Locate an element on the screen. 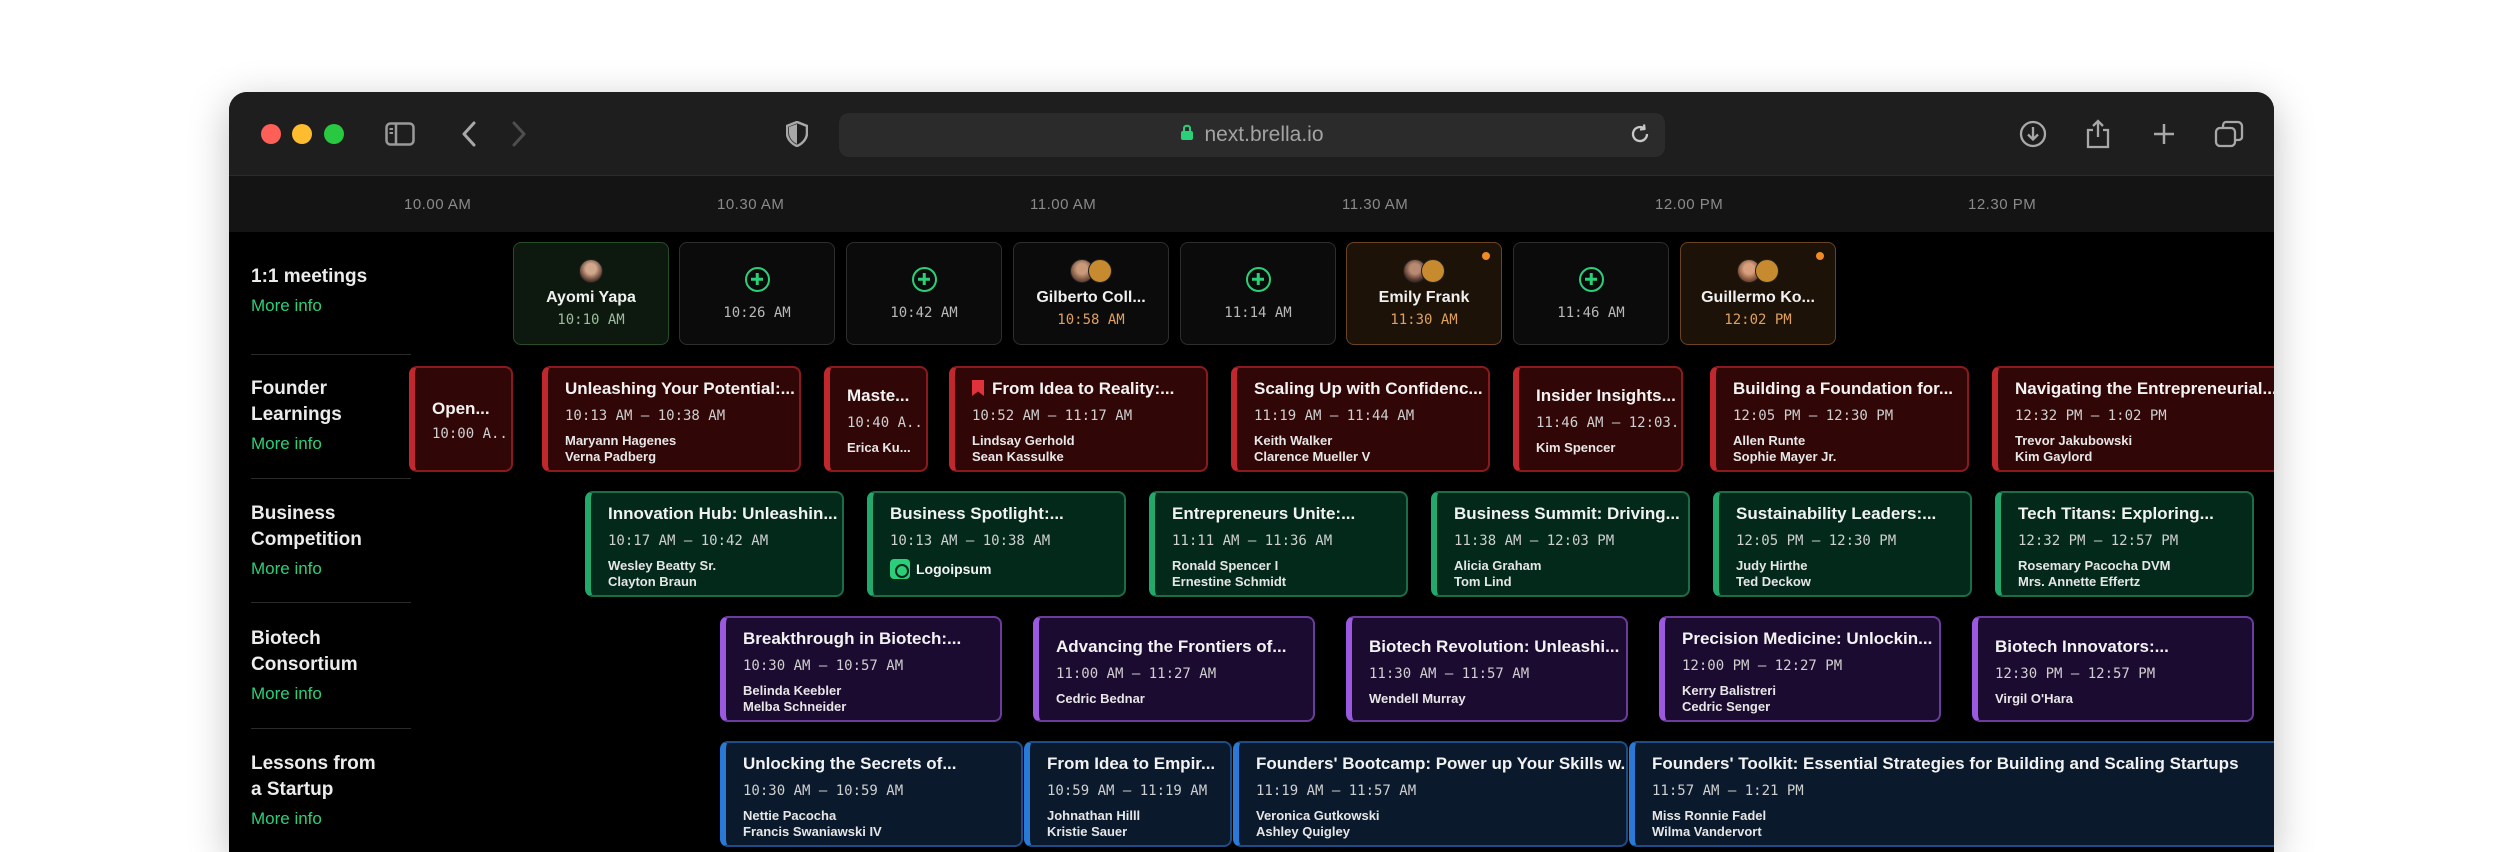 The image size is (2500, 852). session-speakers: Nettie Pacocha Francis Swaniawski IV is located at coordinates (812, 823).